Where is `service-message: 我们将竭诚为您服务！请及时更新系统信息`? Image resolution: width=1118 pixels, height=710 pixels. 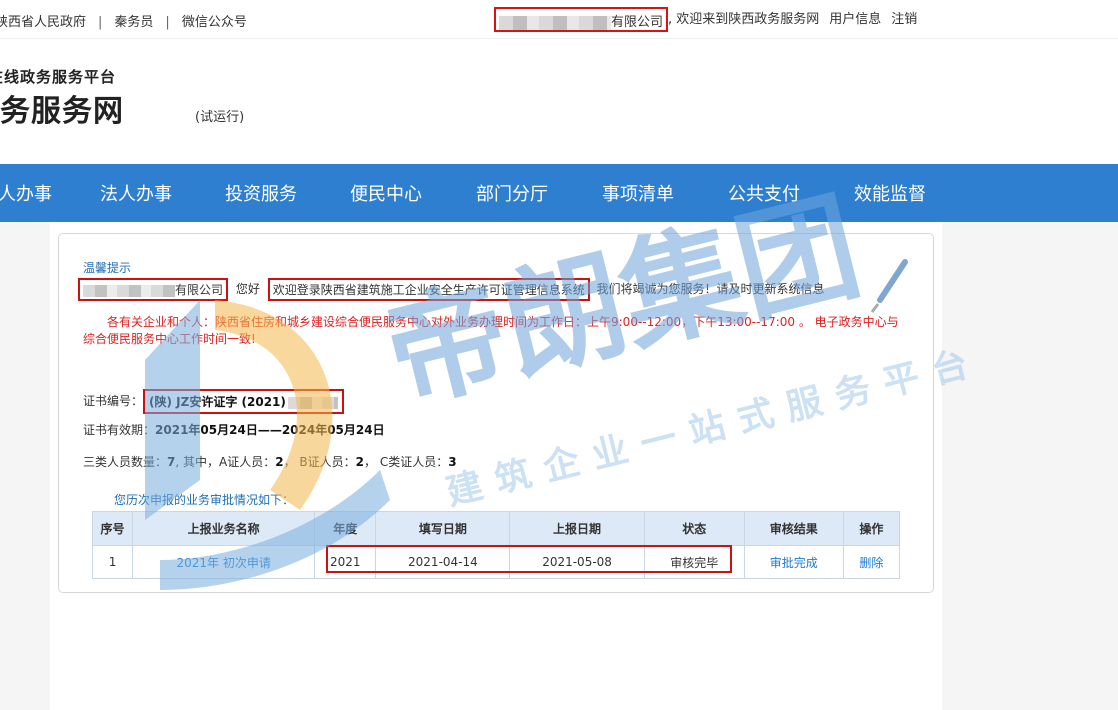
service-message: 我们将竭诚为您服务！请及时更新系统信息 is located at coordinates (710, 289).